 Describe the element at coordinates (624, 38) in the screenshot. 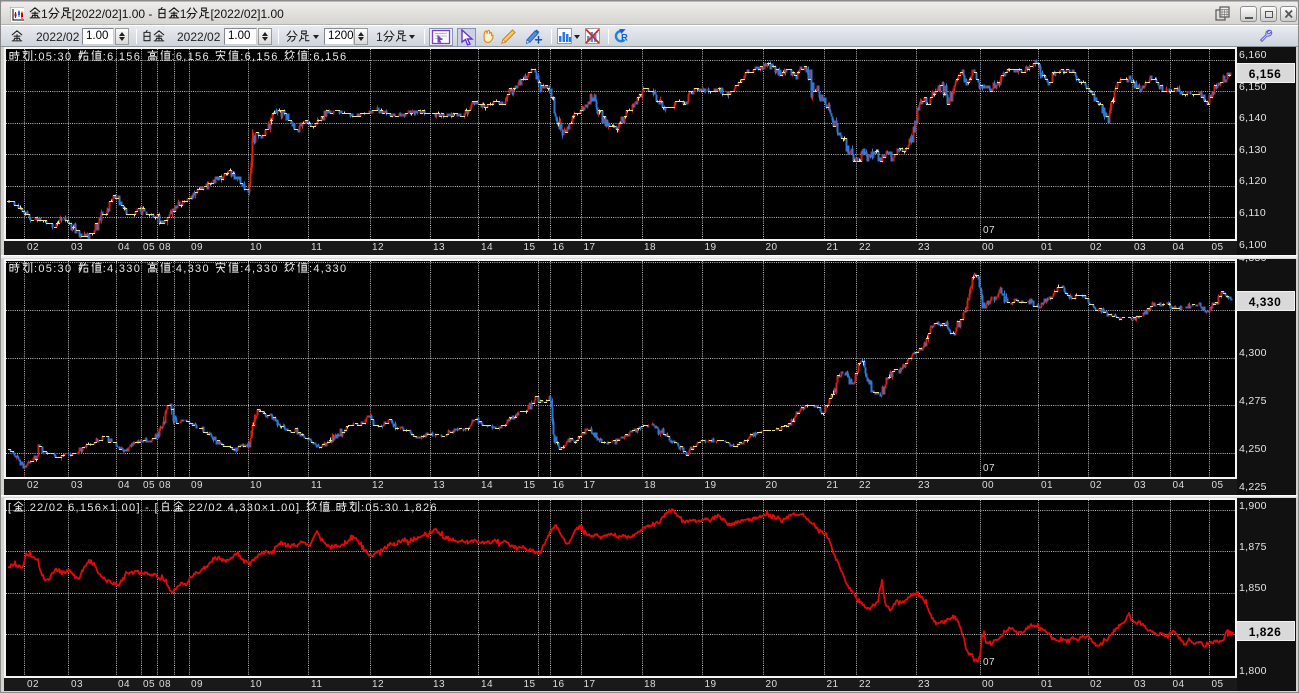

I see `svg-text: R` at that location.